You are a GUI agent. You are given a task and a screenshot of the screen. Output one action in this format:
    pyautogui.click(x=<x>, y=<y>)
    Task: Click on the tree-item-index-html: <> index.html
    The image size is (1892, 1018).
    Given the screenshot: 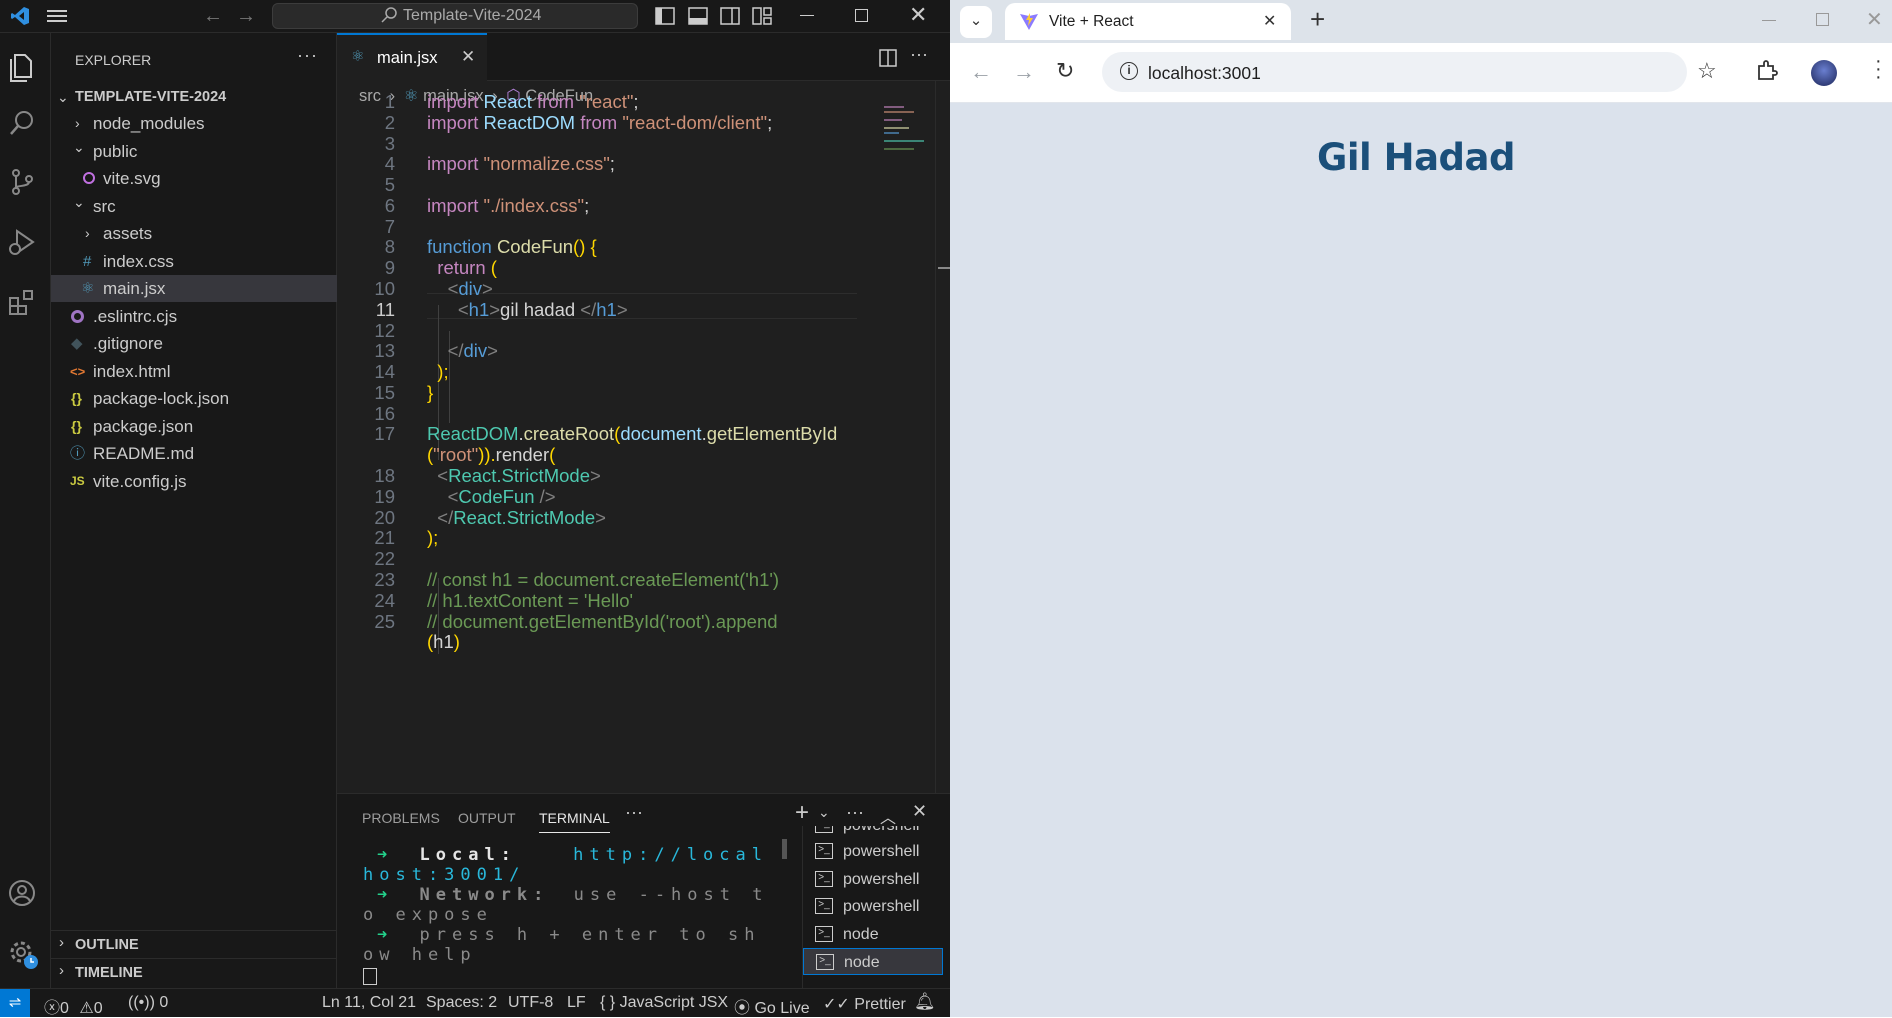 What is the action you would take?
    pyautogui.click(x=194, y=371)
    